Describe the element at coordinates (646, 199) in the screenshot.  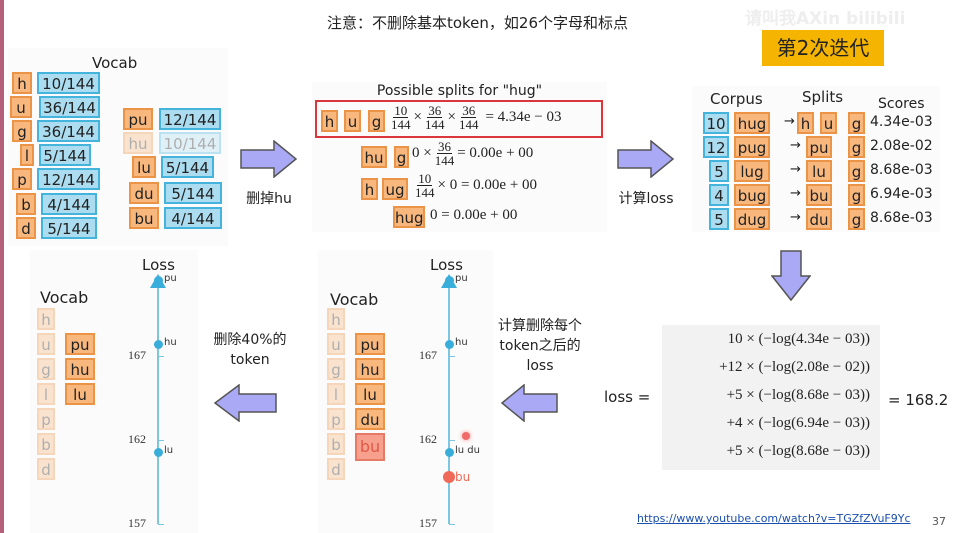
I see `arrow-label-compute-loss: 计算loss` at that location.